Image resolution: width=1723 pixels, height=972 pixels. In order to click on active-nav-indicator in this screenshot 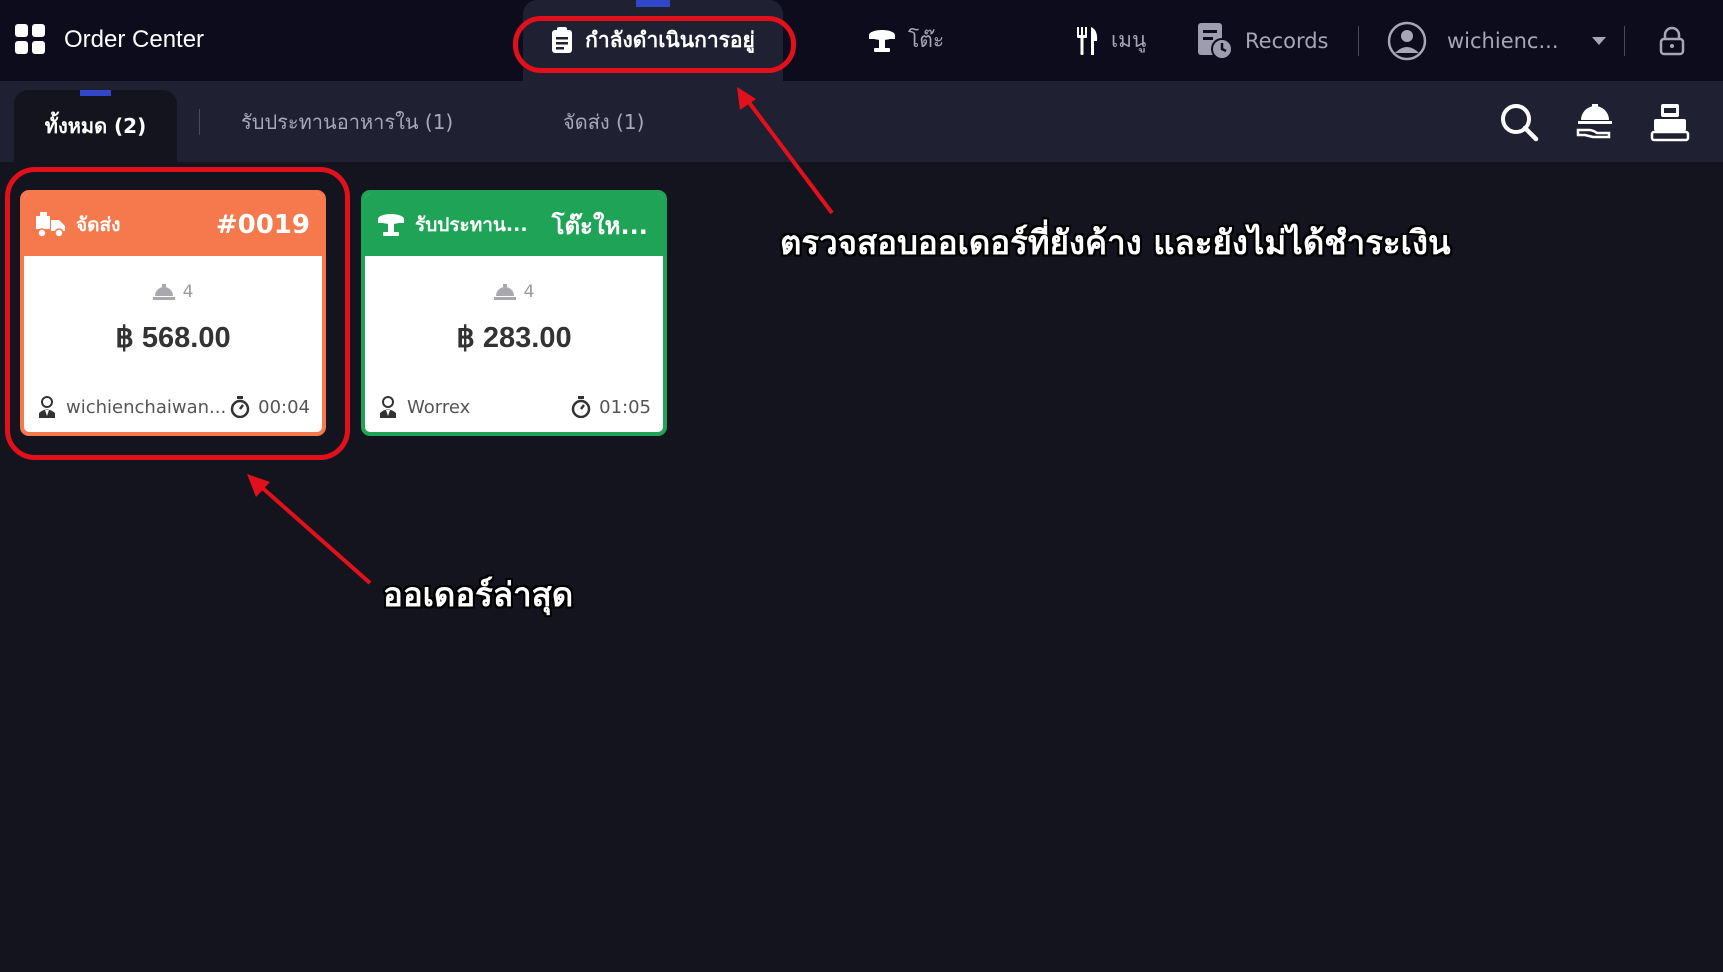, I will do `click(653, 3)`.